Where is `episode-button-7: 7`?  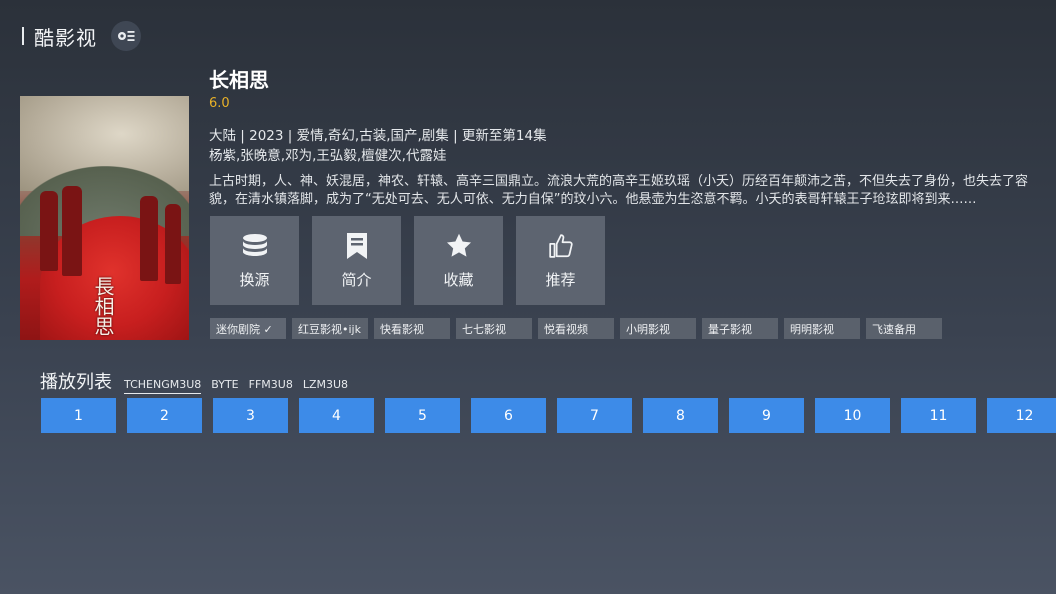 episode-button-7: 7 is located at coordinates (594, 415).